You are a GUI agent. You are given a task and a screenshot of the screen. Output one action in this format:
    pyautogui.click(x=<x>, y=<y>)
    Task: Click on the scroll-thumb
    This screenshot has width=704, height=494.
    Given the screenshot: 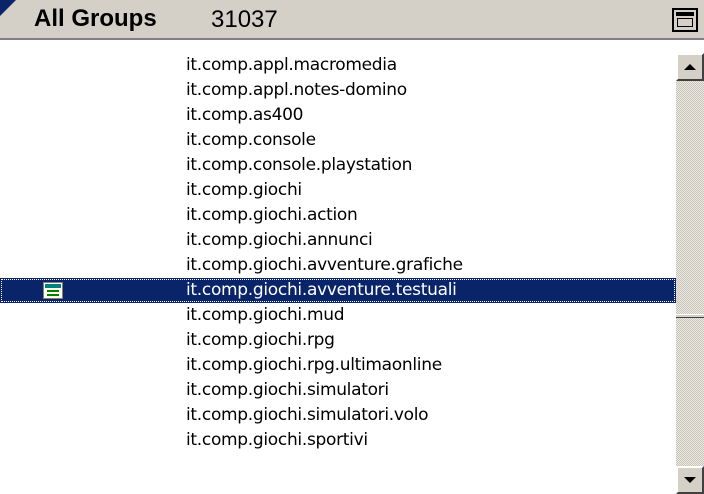 What is the action you would take?
    pyautogui.click(x=690, y=316)
    